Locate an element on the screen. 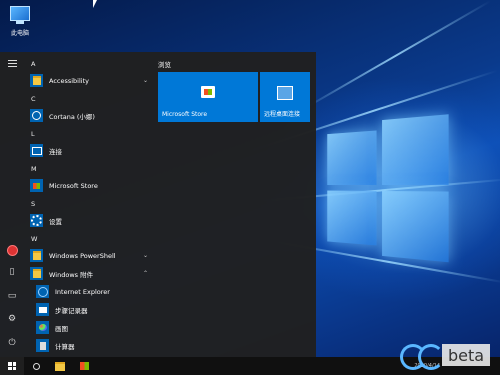  cortana-icon is located at coordinates (36, 115).